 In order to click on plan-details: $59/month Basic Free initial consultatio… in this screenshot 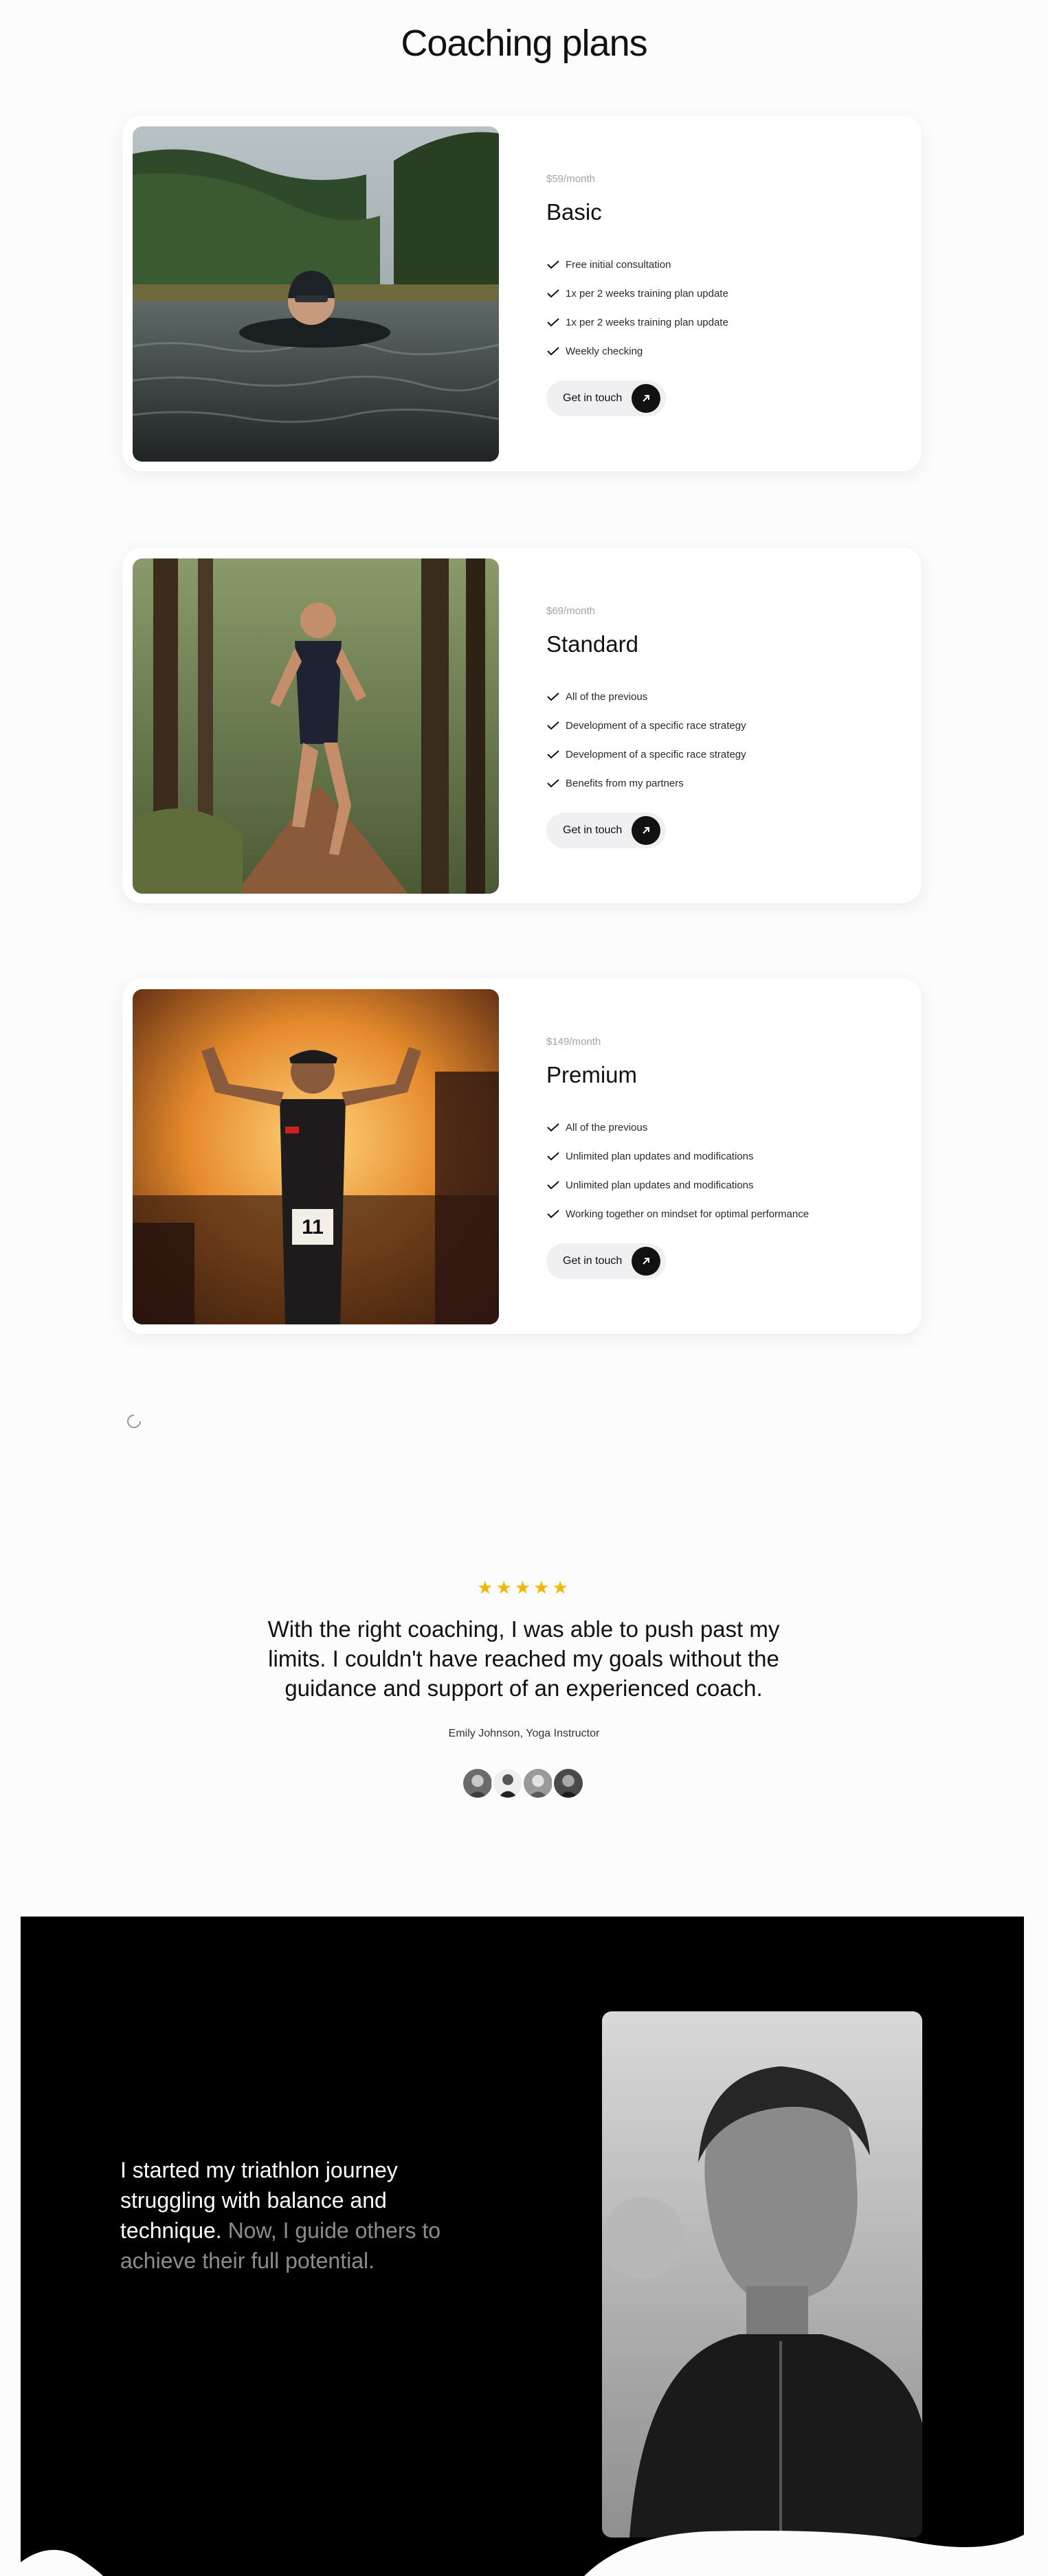, I will do `click(725, 293)`.